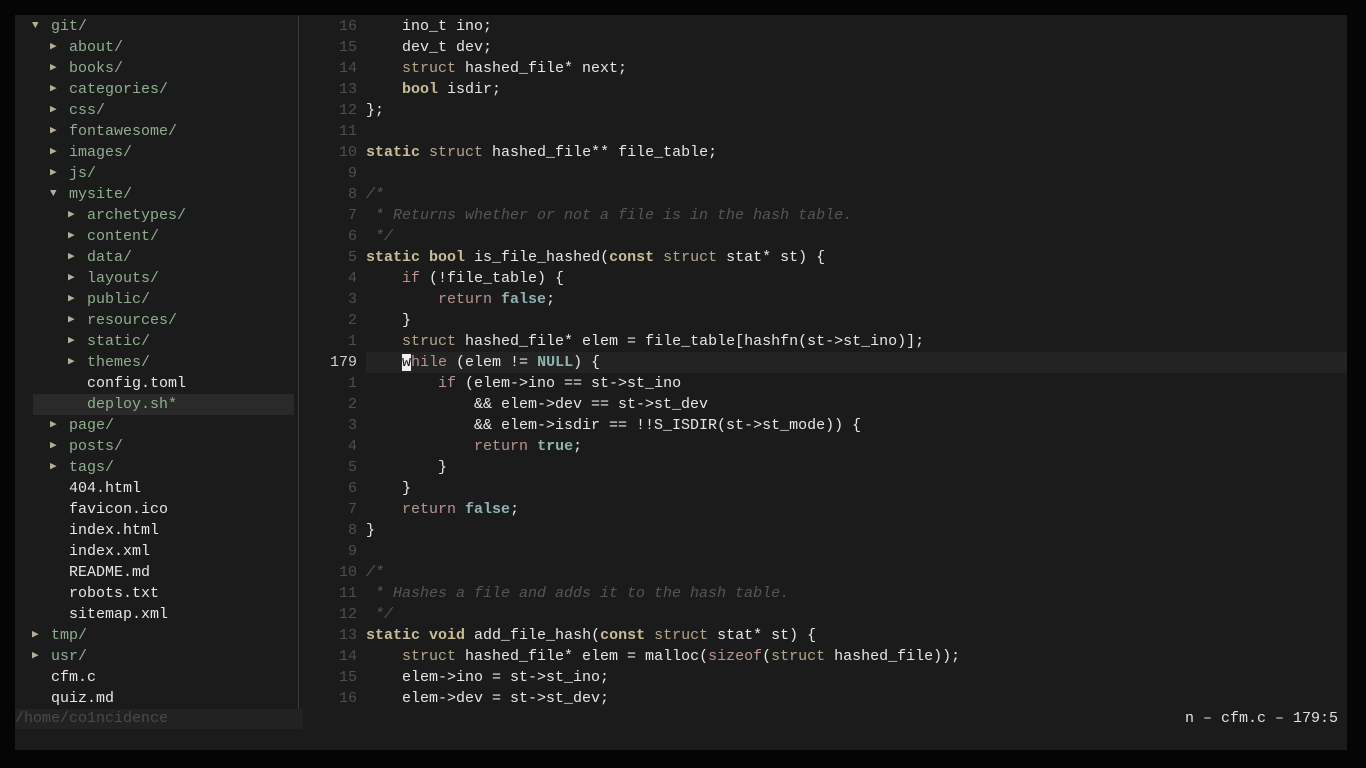  What do you see at coordinates (823, 131) in the screenshot?
I see `code-line: 11` at bounding box center [823, 131].